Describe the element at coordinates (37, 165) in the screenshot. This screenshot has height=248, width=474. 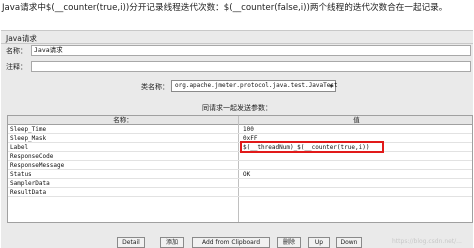
I see `param-name: ResponseMessage` at that location.